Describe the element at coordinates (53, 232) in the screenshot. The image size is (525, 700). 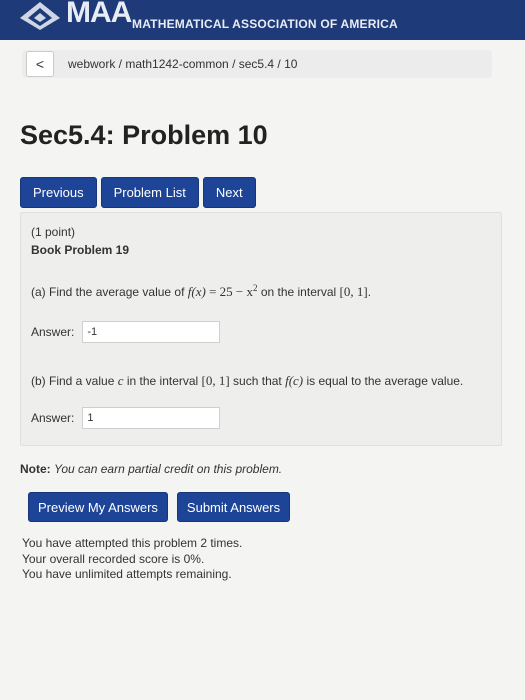
I see `problem-points: (1 point)` at that location.